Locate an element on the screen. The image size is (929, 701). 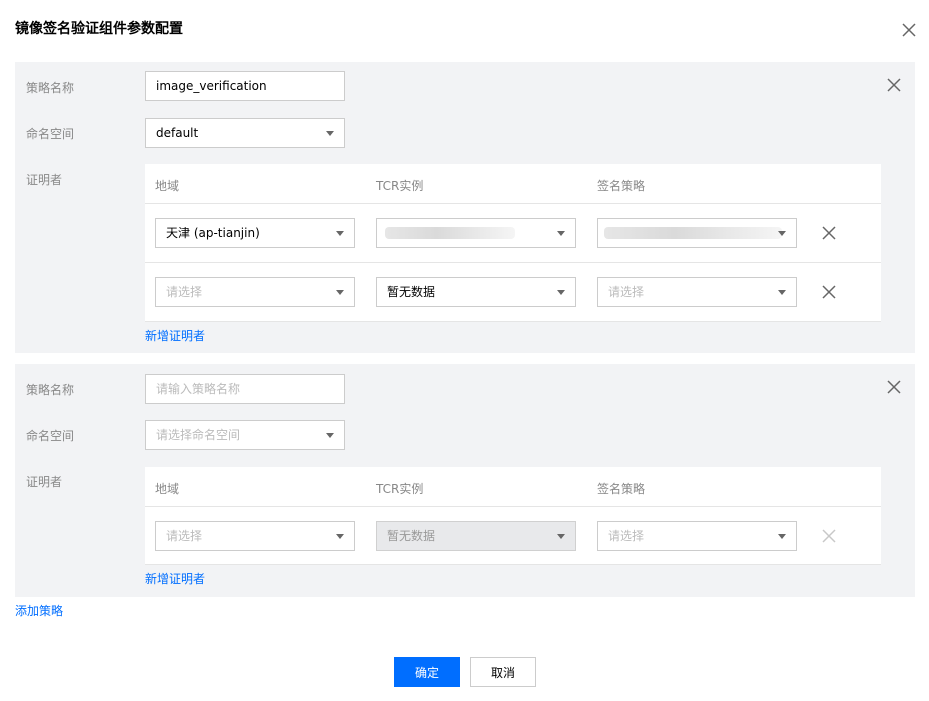
table-row: 天津 (ap-tianjin) is located at coordinates (513, 233).